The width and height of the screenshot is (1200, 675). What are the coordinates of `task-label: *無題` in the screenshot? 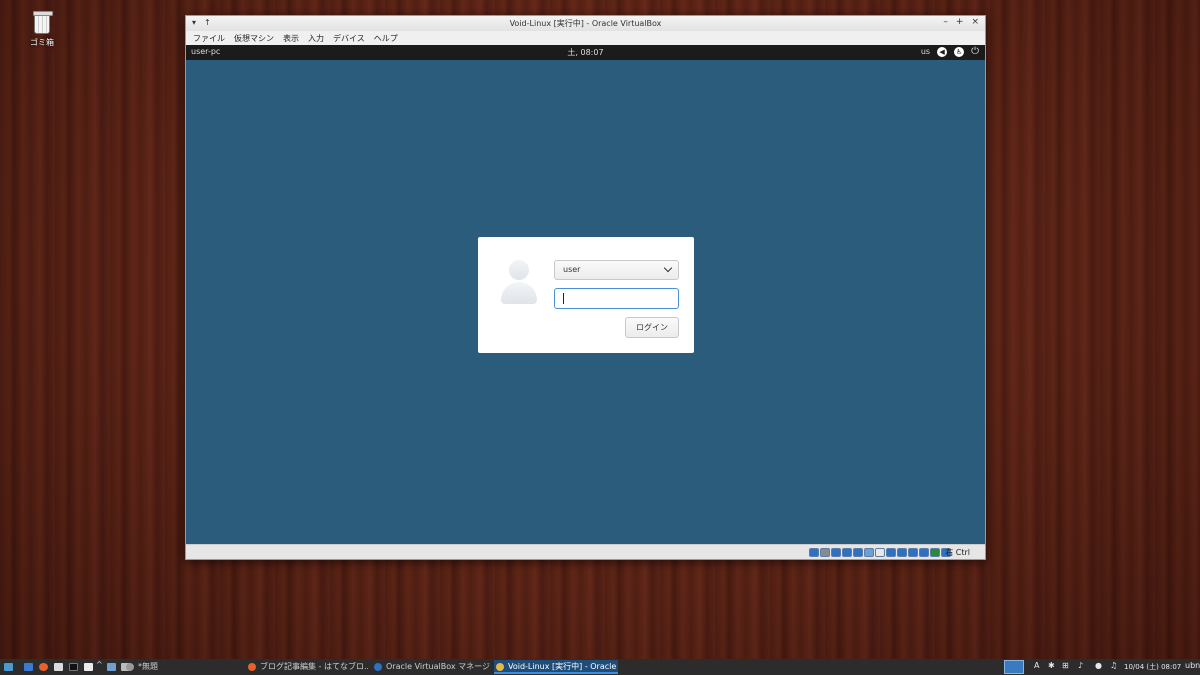 It's located at (148, 666).